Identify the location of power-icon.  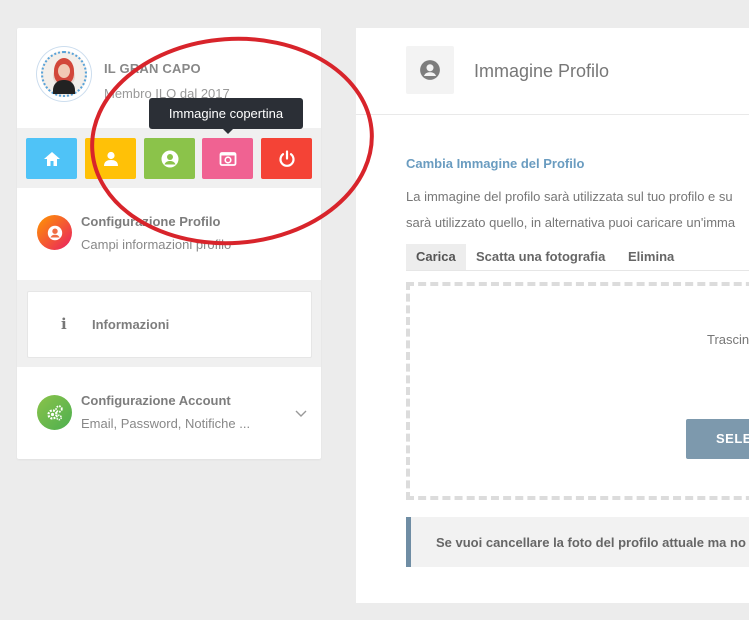
(286, 158).